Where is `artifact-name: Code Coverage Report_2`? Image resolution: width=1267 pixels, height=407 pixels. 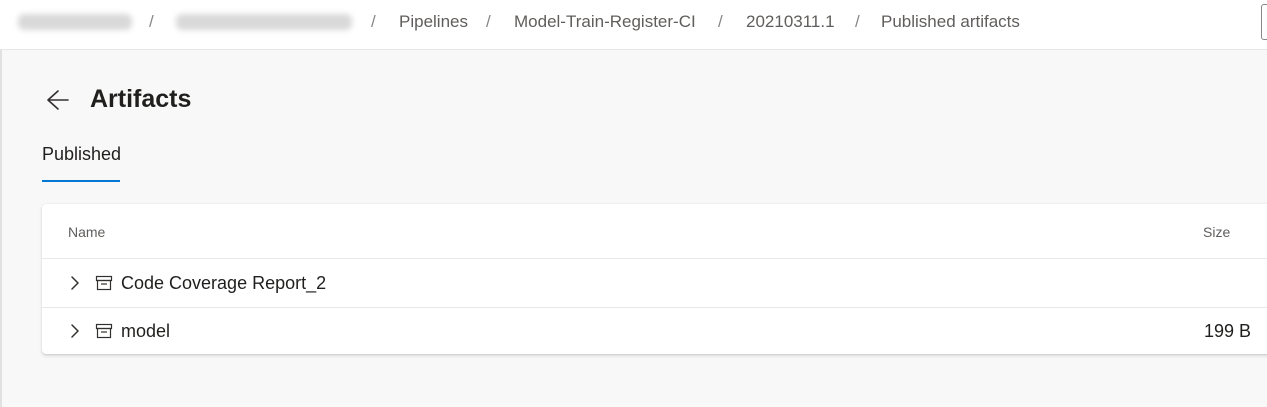
artifact-name: Code Coverage Report_2 is located at coordinates (223, 283).